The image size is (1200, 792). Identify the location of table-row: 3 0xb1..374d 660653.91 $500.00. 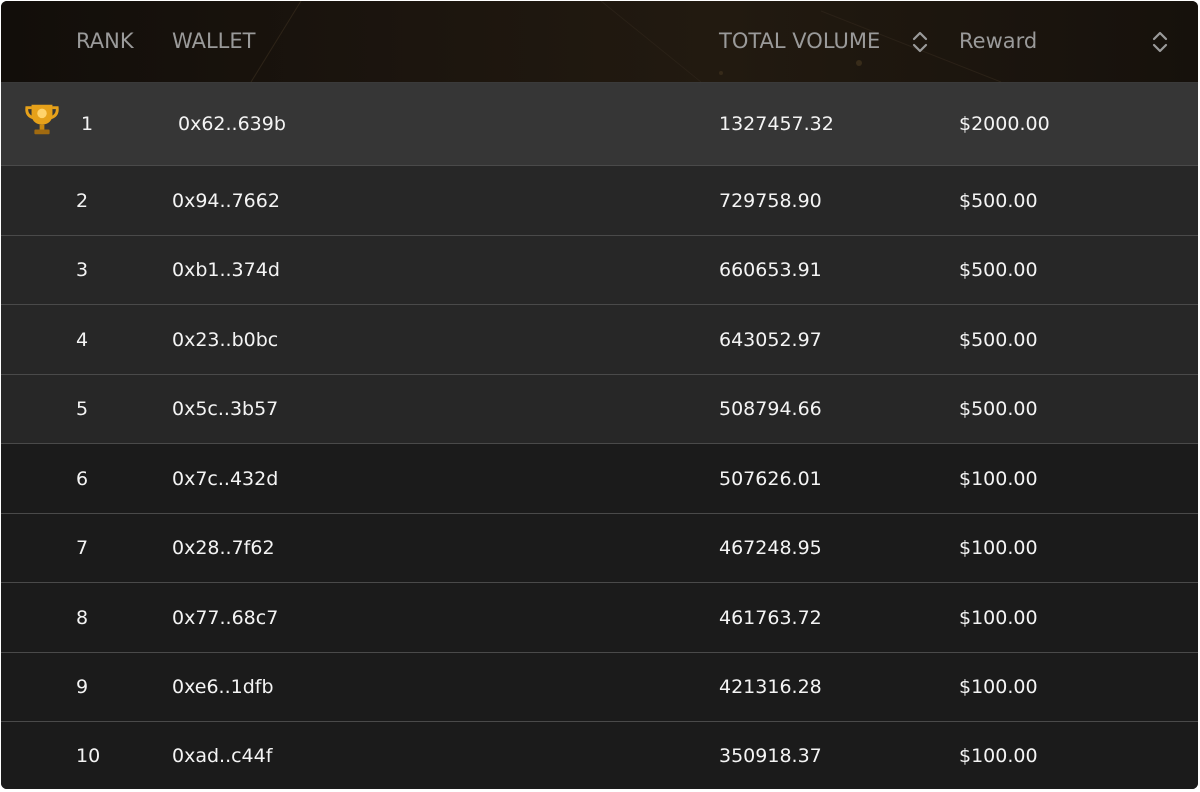
(599, 270).